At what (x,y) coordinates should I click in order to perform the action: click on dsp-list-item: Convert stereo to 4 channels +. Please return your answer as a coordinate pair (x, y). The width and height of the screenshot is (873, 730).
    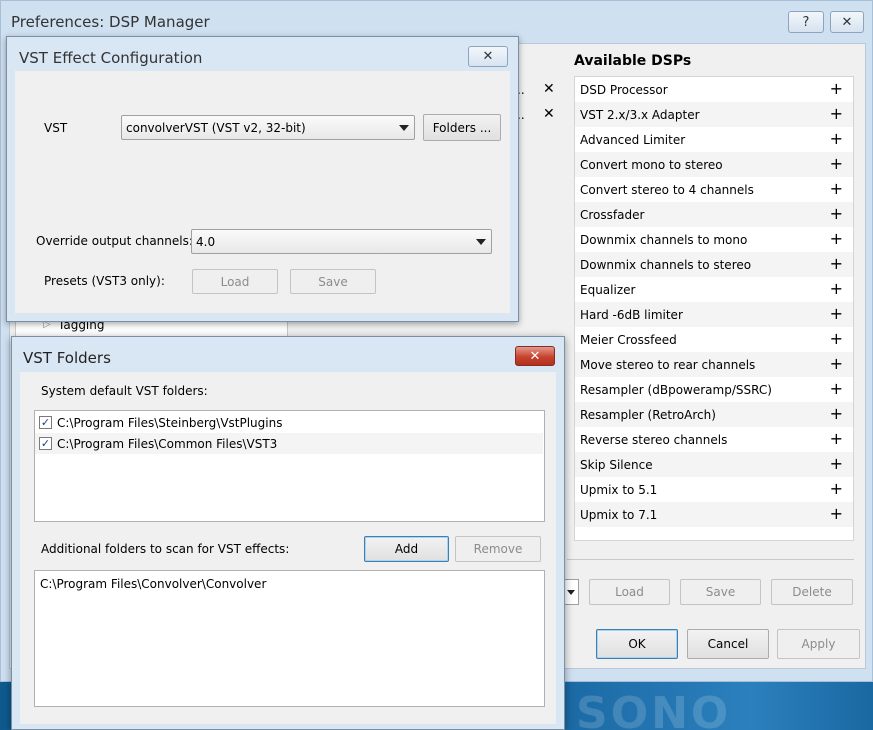
    Looking at the image, I should click on (714, 189).